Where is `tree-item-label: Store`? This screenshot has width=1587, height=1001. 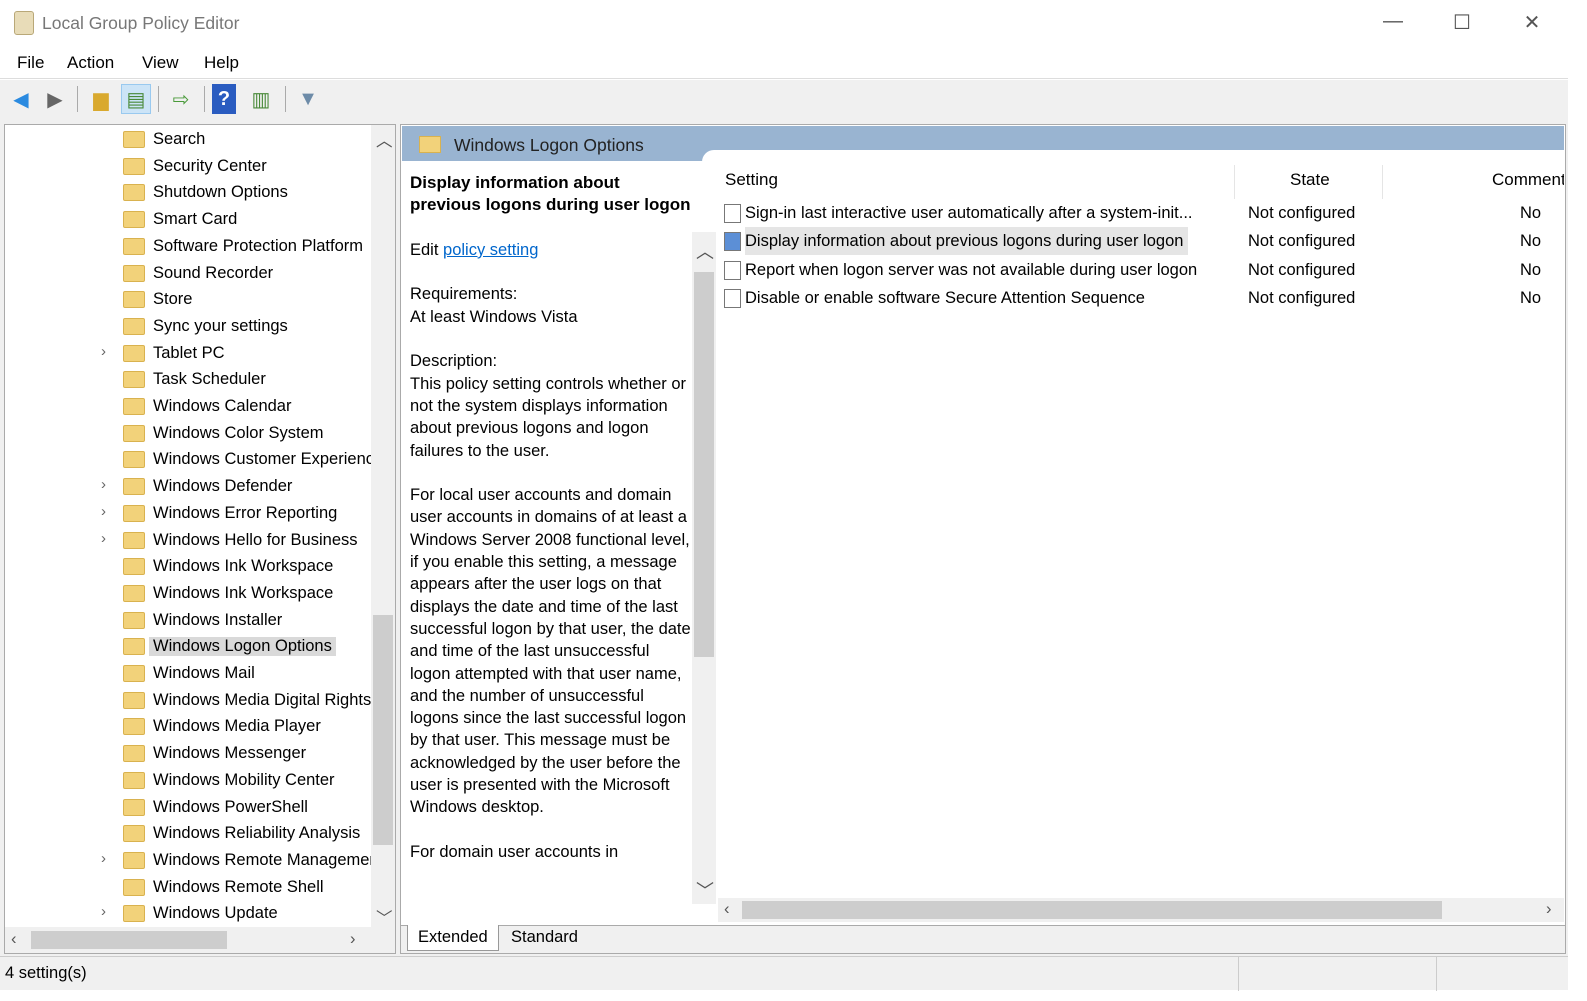
tree-item-label: Store is located at coordinates (173, 299).